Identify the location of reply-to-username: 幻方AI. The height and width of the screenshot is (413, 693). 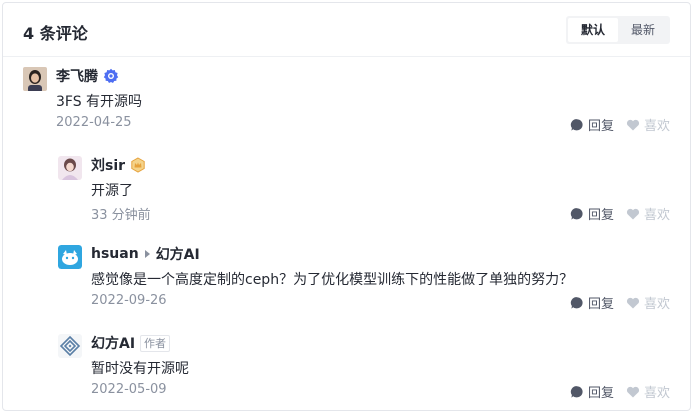
(178, 254).